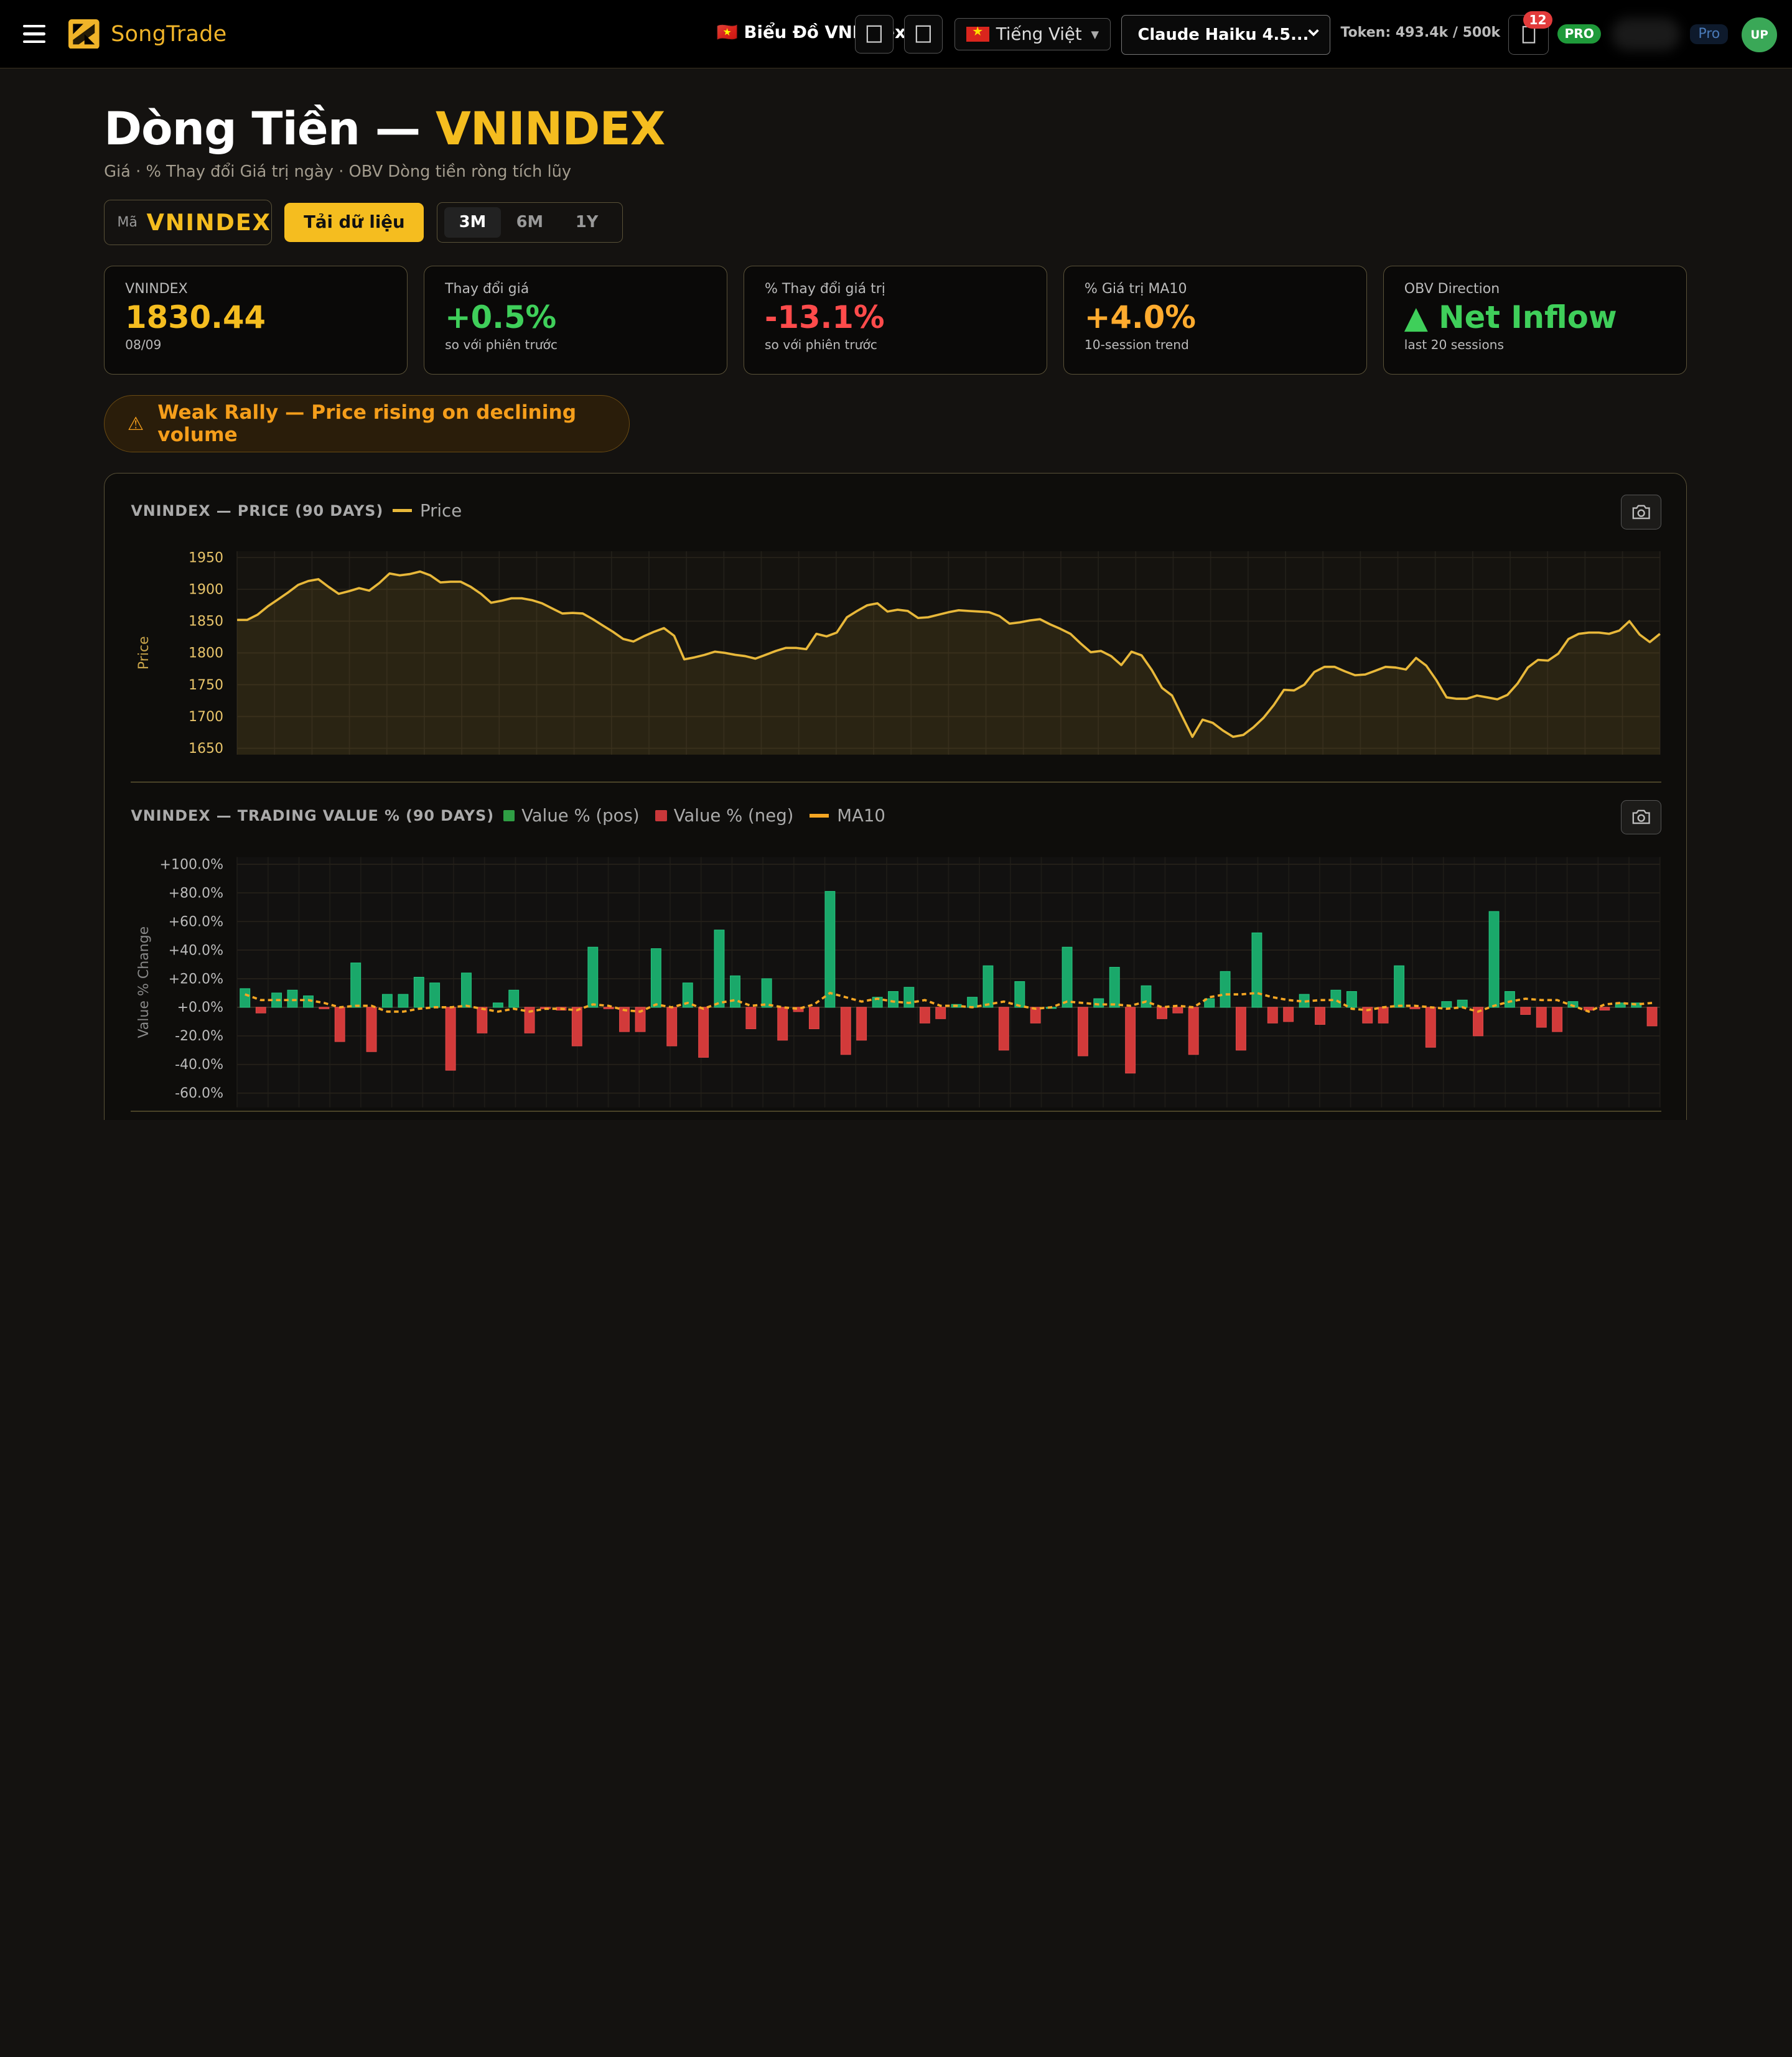 The width and height of the screenshot is (1792, 2057). What do you see at coordinates (135, 423) in the screenshot?
I see `warning-icon: ⚠` at bounding box center [135, 423].